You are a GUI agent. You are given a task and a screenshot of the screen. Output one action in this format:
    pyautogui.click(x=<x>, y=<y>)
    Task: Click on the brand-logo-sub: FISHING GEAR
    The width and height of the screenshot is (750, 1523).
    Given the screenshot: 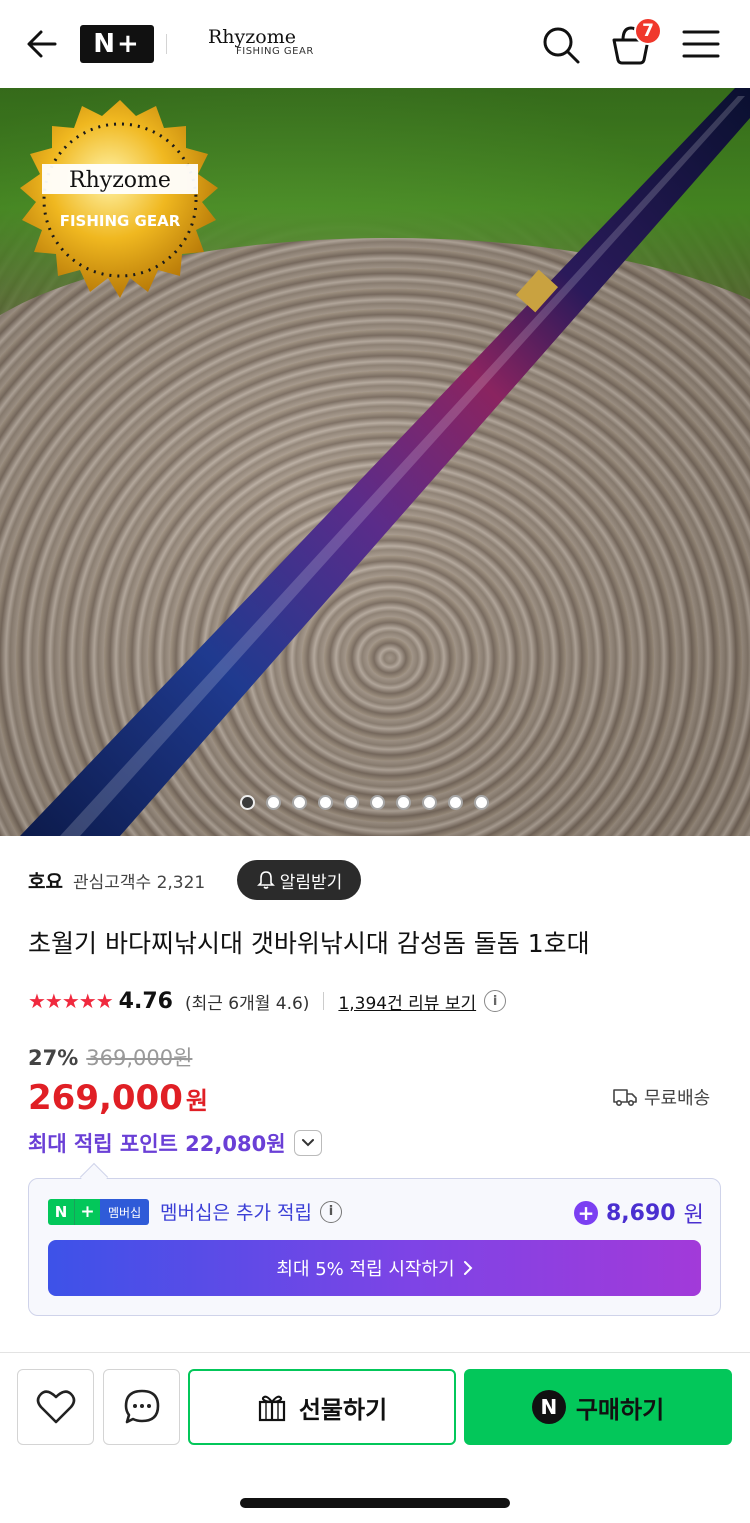 What is the action you would take?
    pyautogui.click(x=275, y=51)
    